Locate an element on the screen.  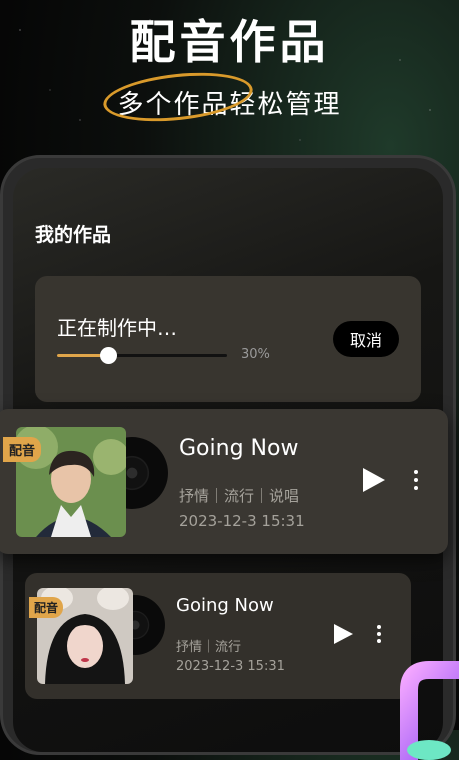
decorative-3d-shape is located at coordinates (429, 710).